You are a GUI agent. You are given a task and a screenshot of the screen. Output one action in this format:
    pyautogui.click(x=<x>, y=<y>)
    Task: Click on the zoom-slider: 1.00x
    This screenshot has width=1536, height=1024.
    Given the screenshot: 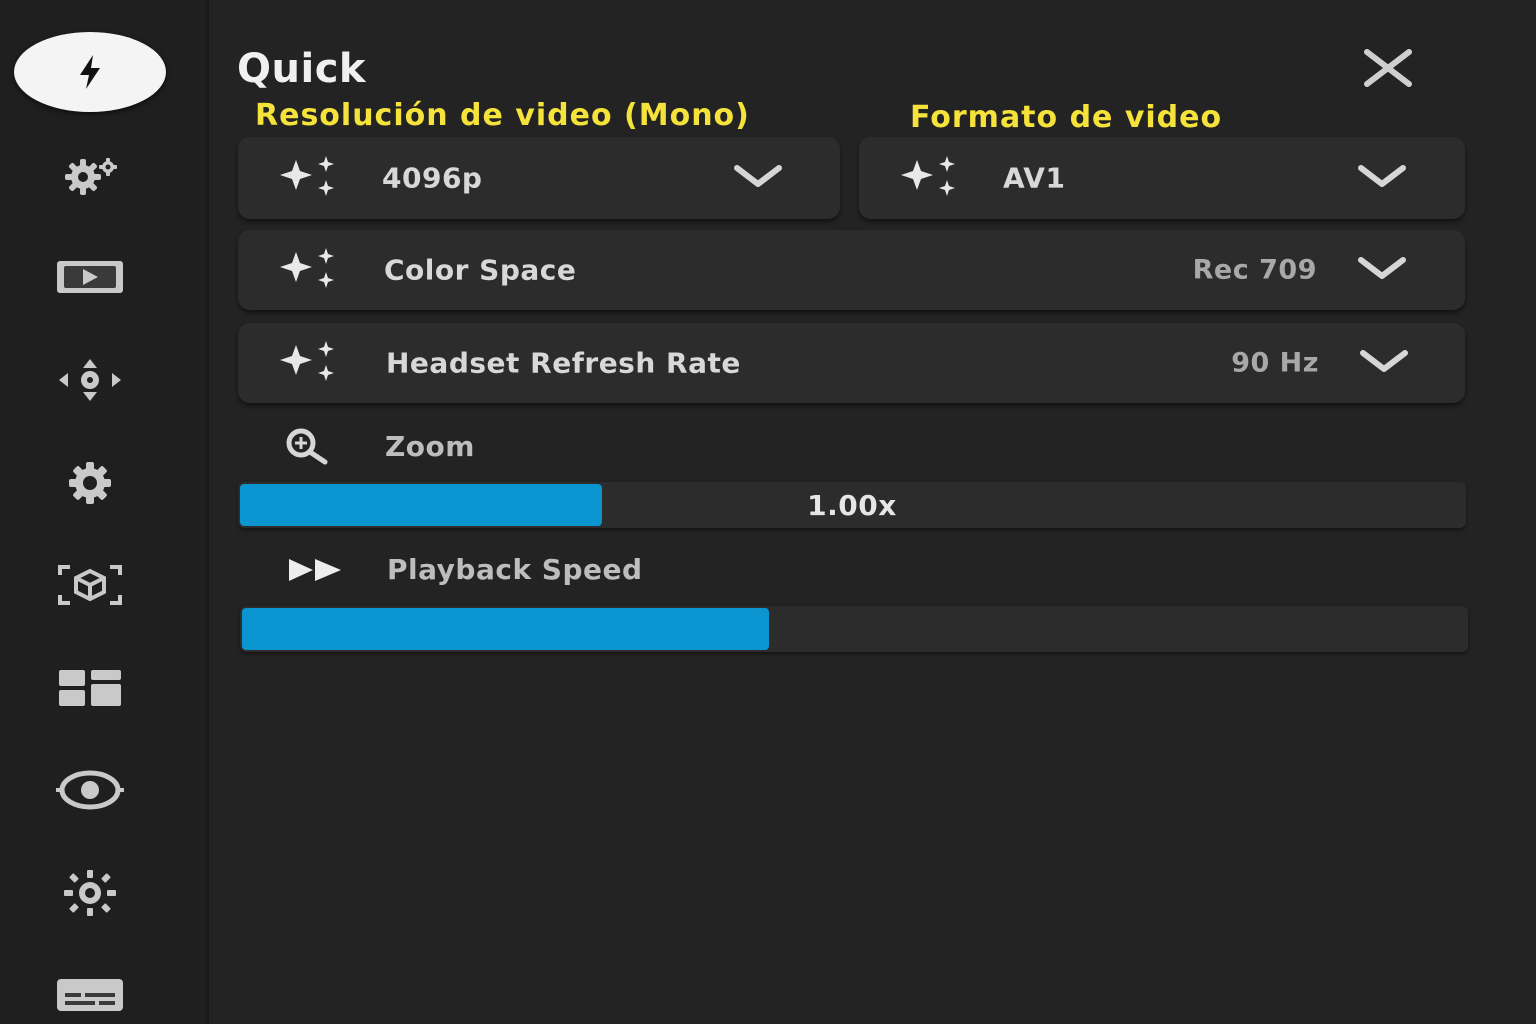 What is the action you would take?
    pyautogui.click(x=852, y=505)
    